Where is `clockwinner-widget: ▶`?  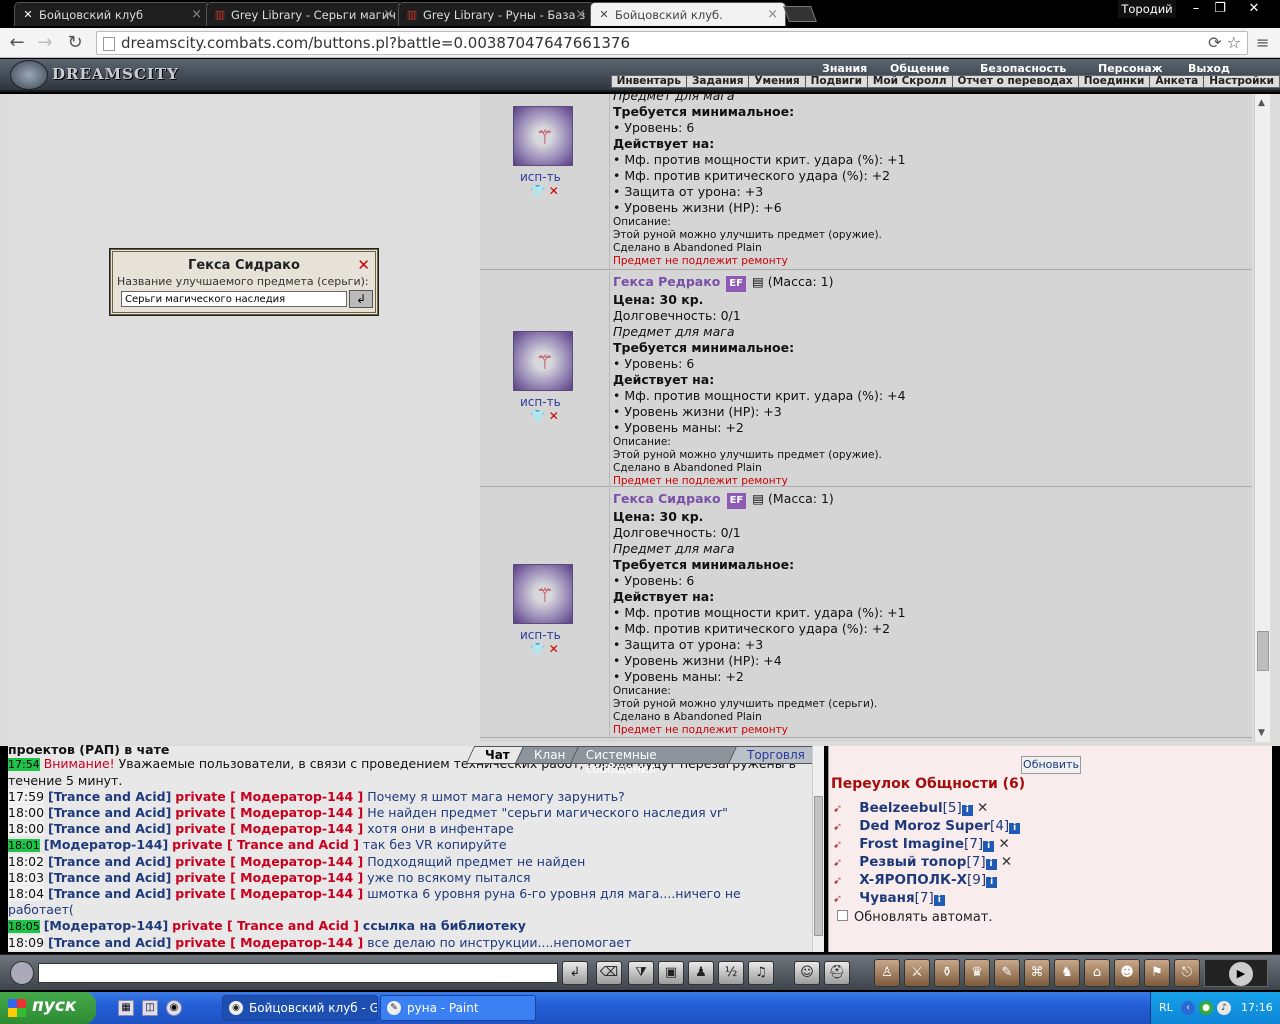
clockwinner-widget: ▶ is located at coordinates (1236, 973).